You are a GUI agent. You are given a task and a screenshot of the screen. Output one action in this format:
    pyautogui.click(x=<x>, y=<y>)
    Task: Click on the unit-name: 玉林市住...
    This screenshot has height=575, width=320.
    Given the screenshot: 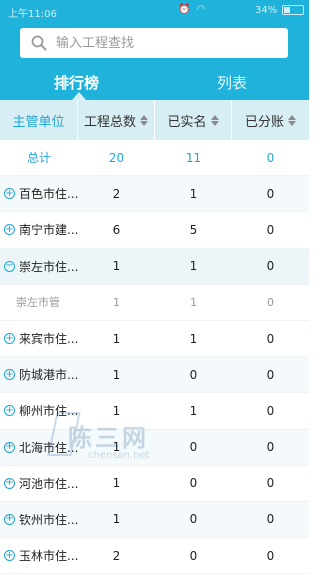 What is the action you would take?
    pyautogui.click(x=48, y=556)
    